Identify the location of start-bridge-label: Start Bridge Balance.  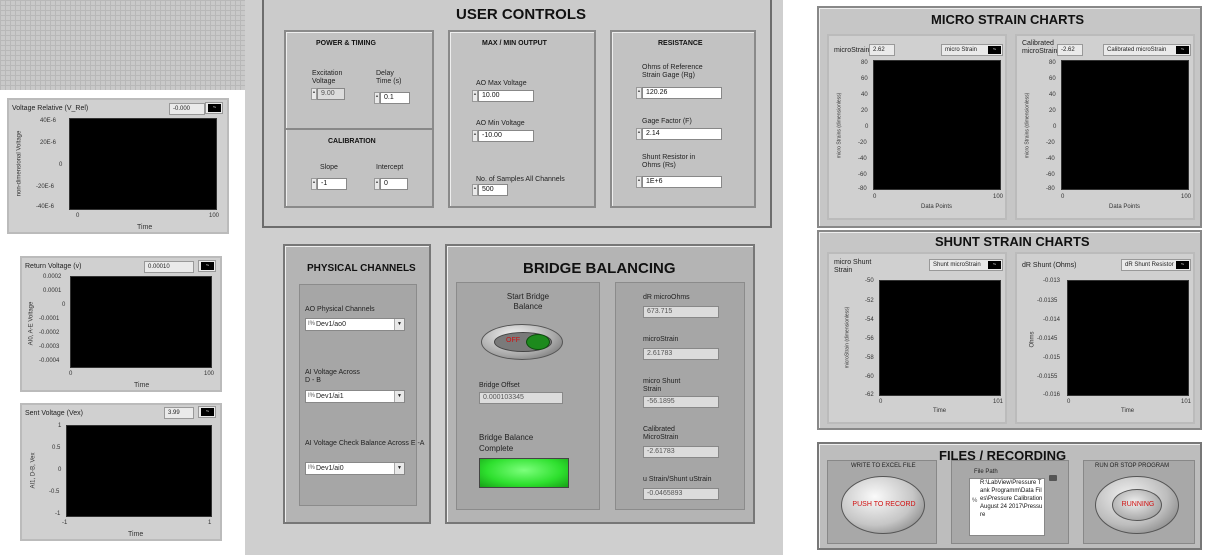
(528, 301).